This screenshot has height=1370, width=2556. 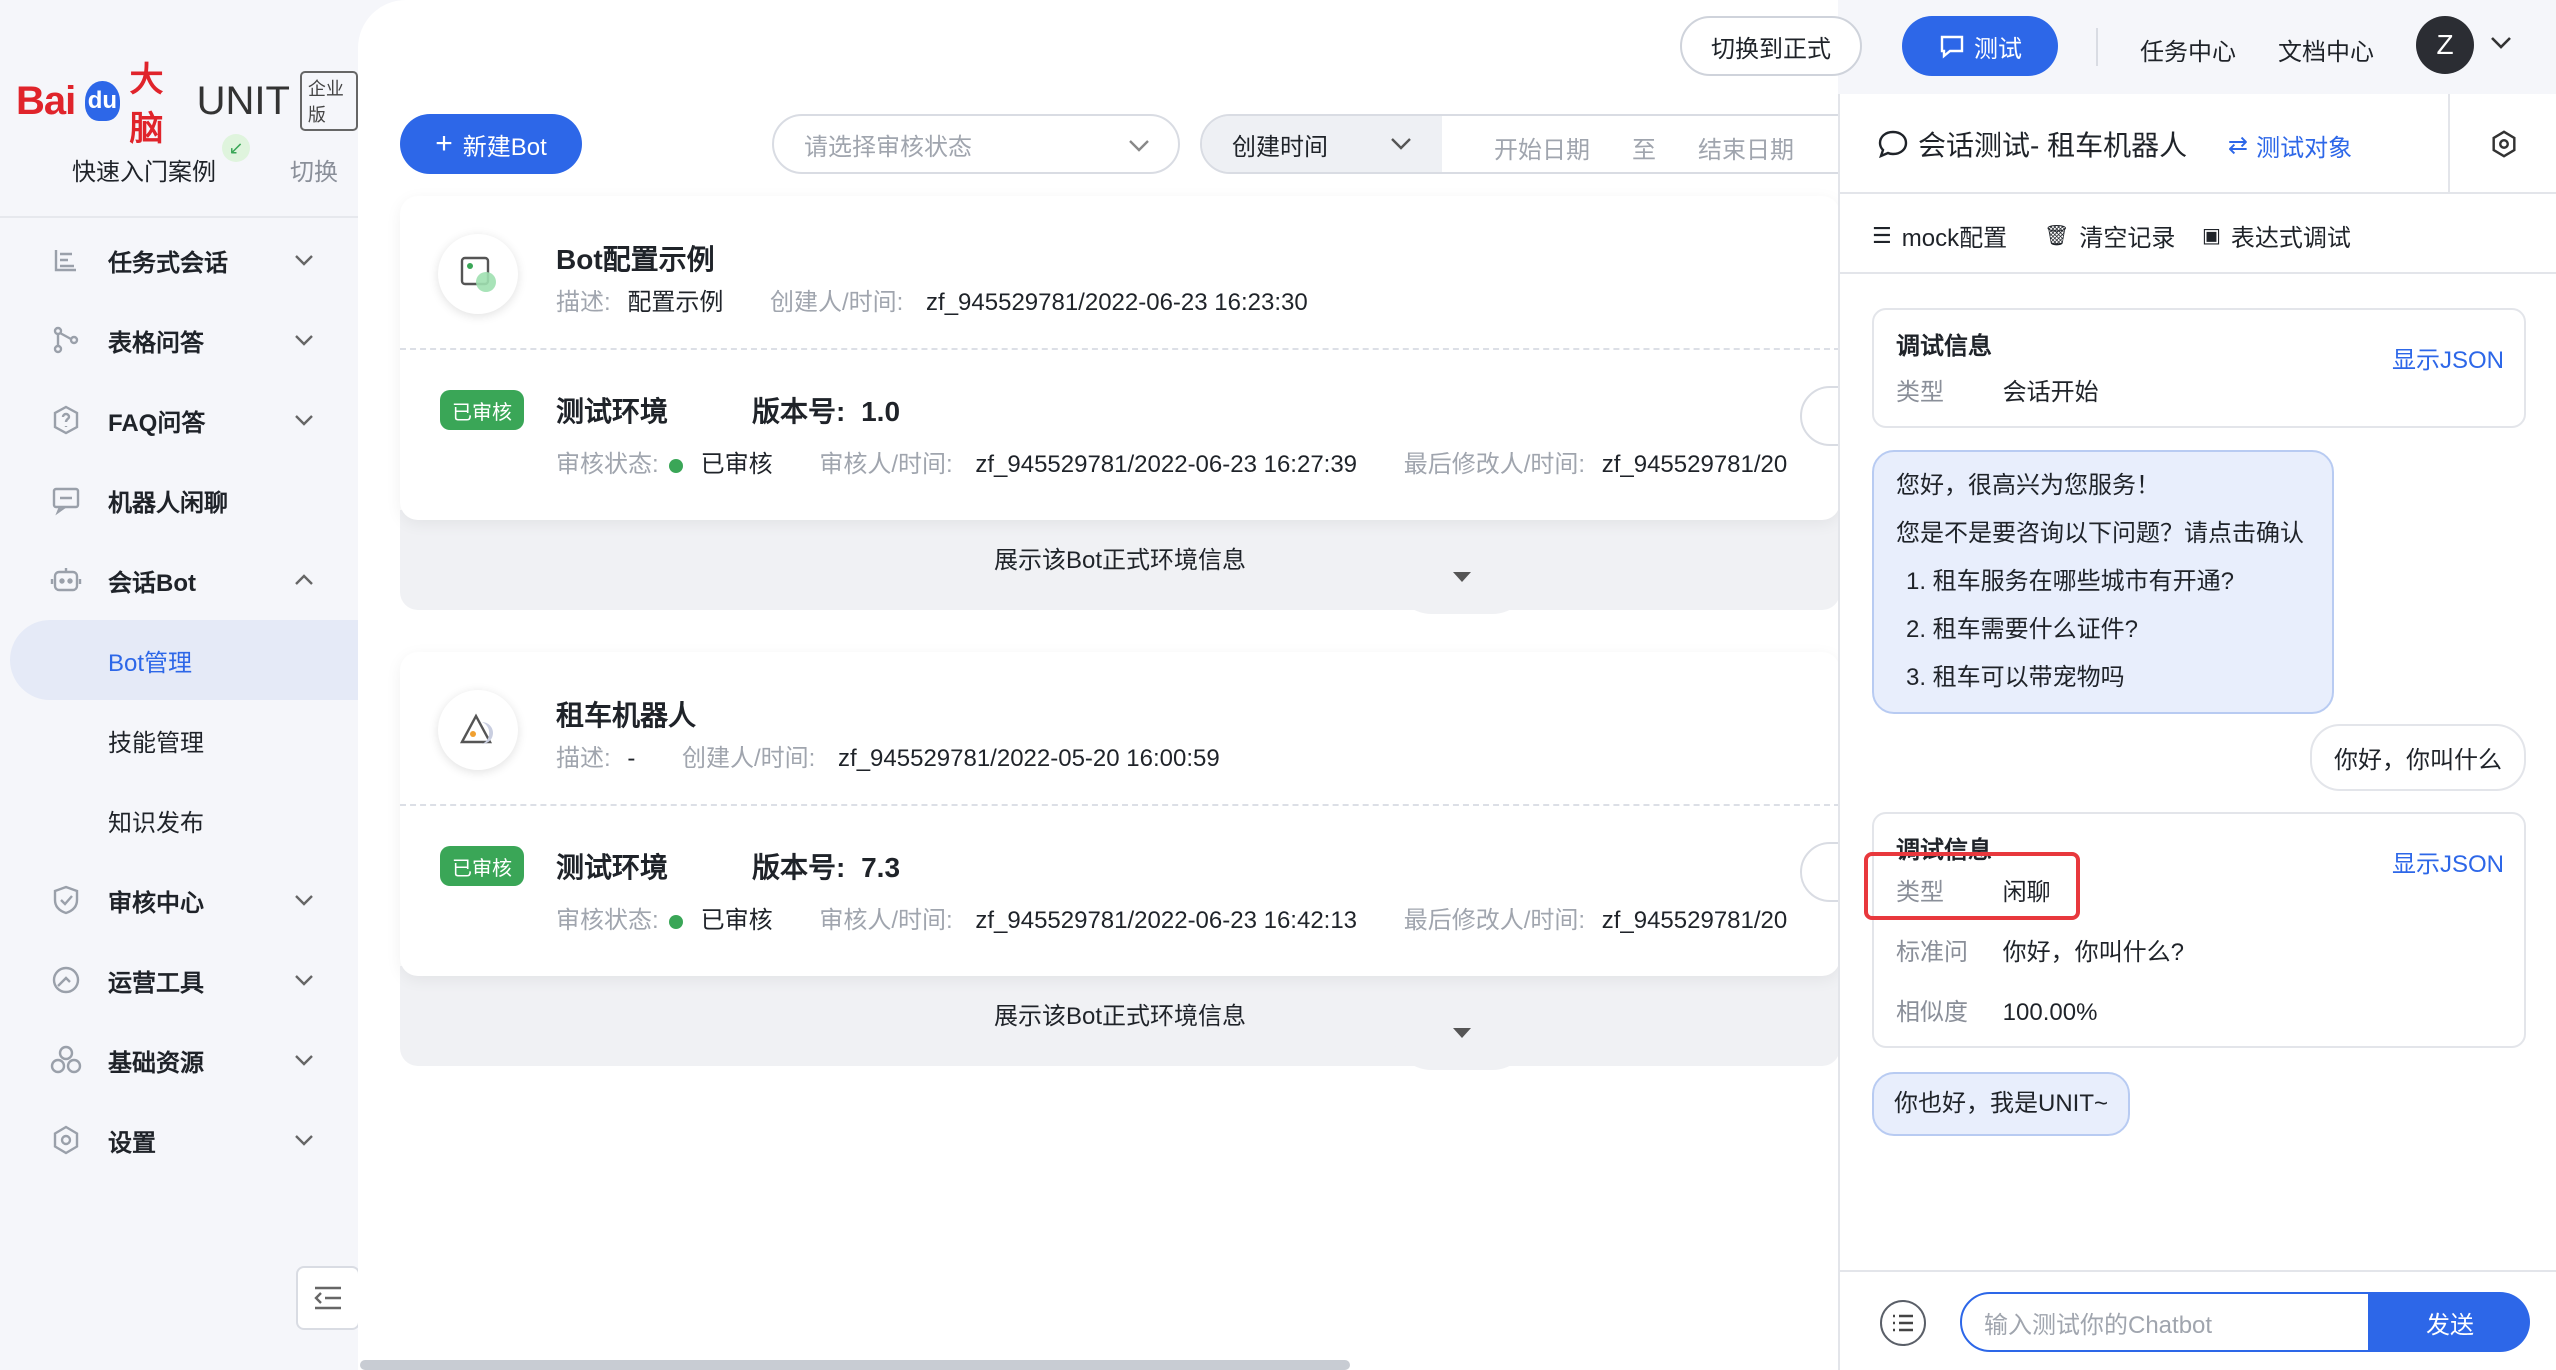 What do you see at coordinates (2188, 49) in the screenshot?
I see `task-center-link: 任务中心` at bounding box center [2188, 49].